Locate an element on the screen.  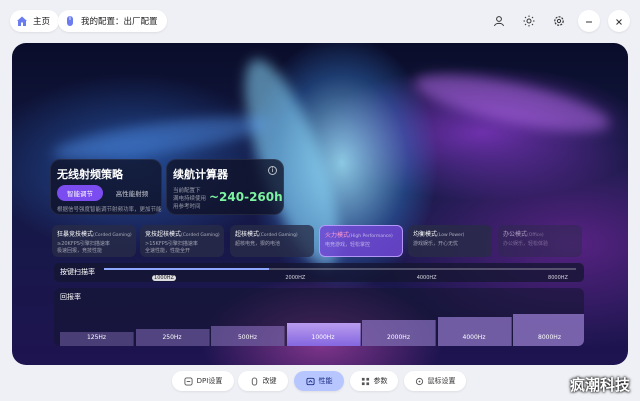
tab-label: 参数 is located at coordinates (380, 381).